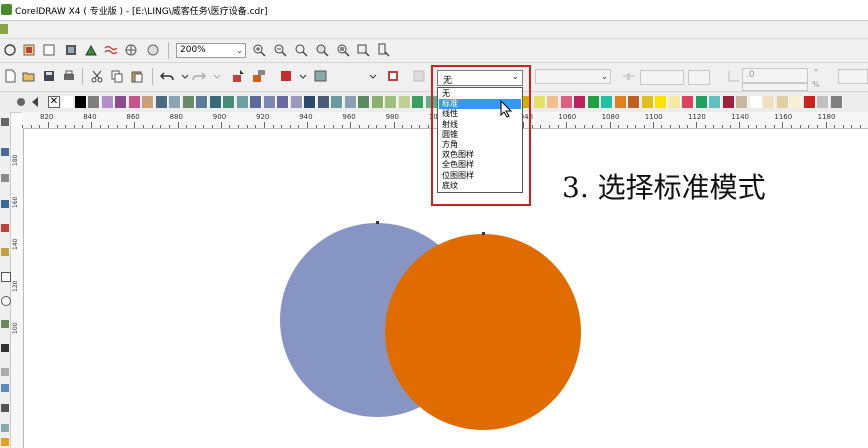  I want to click on no-color-swatch: ✕, so click(54, 102).